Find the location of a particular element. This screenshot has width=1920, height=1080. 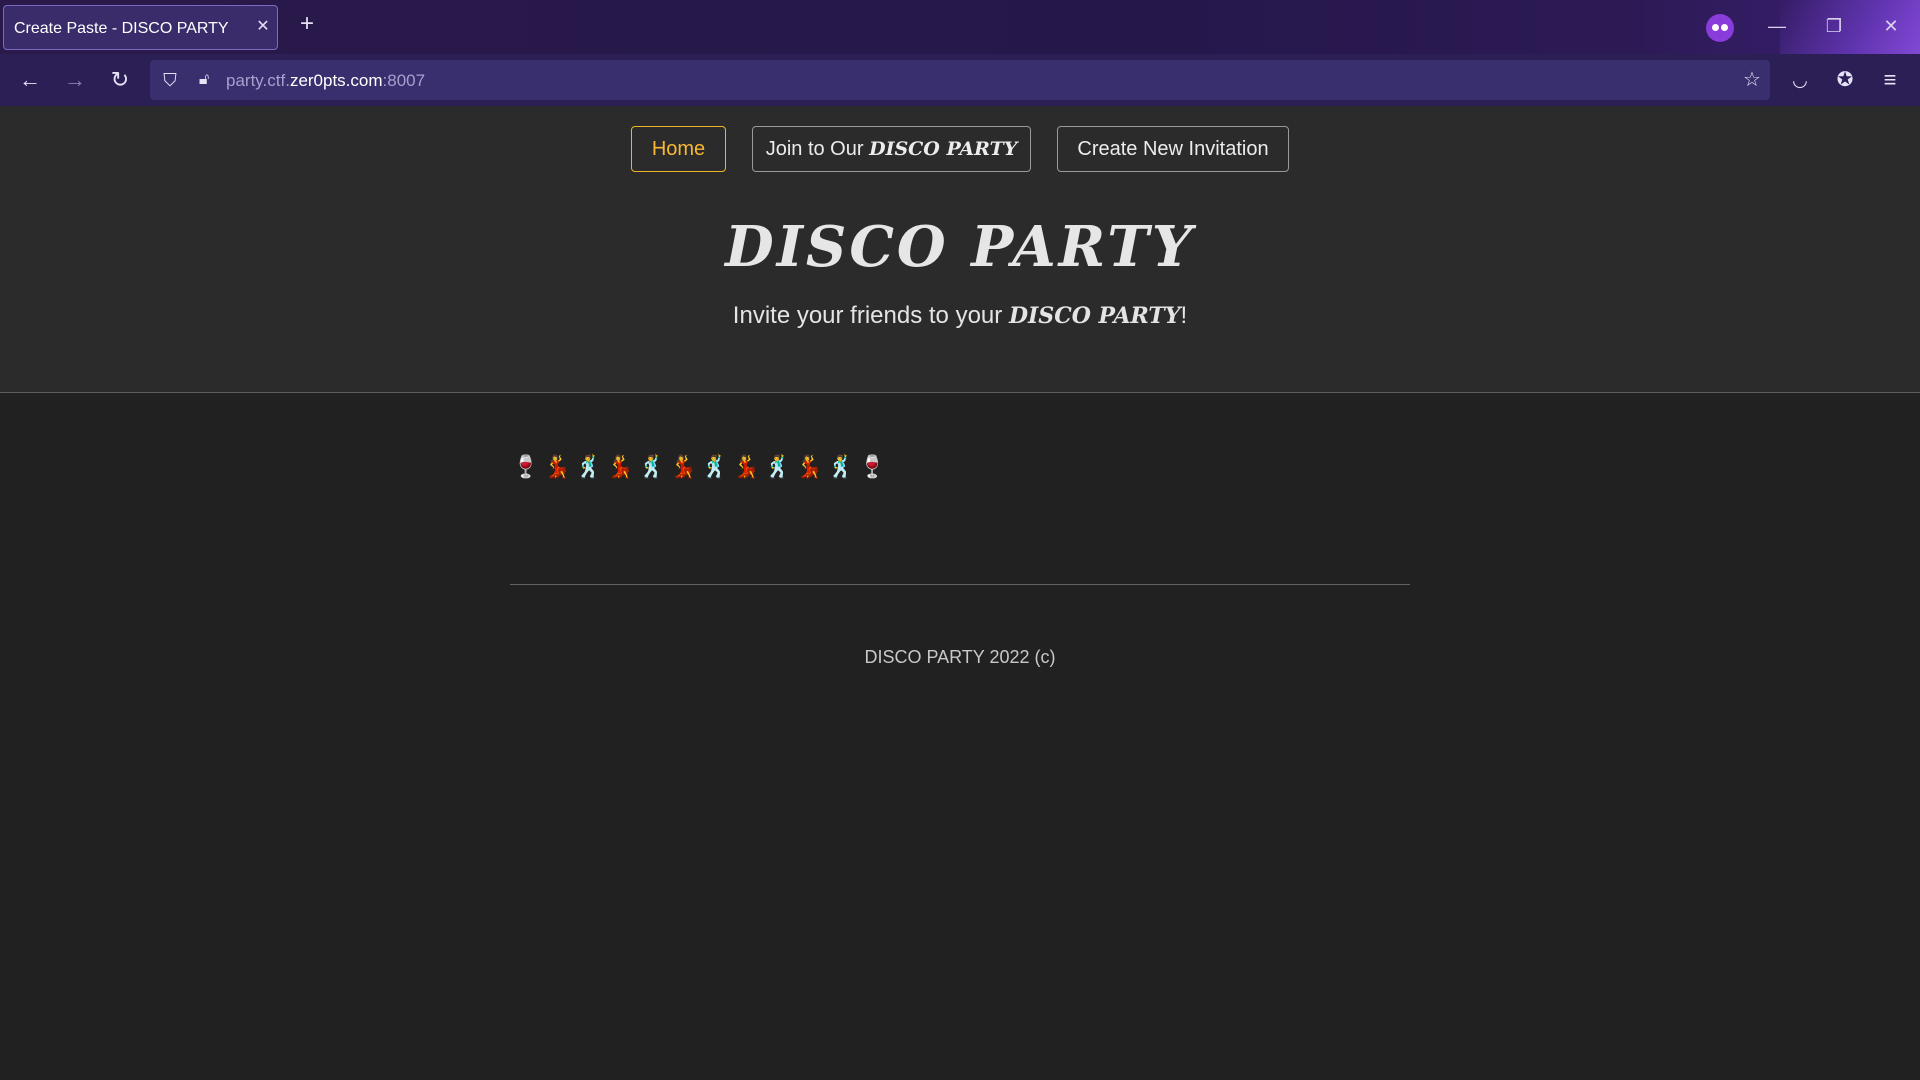

join-party-button: Join to Our DISCO PARTY is located at coordinates (891, 149).